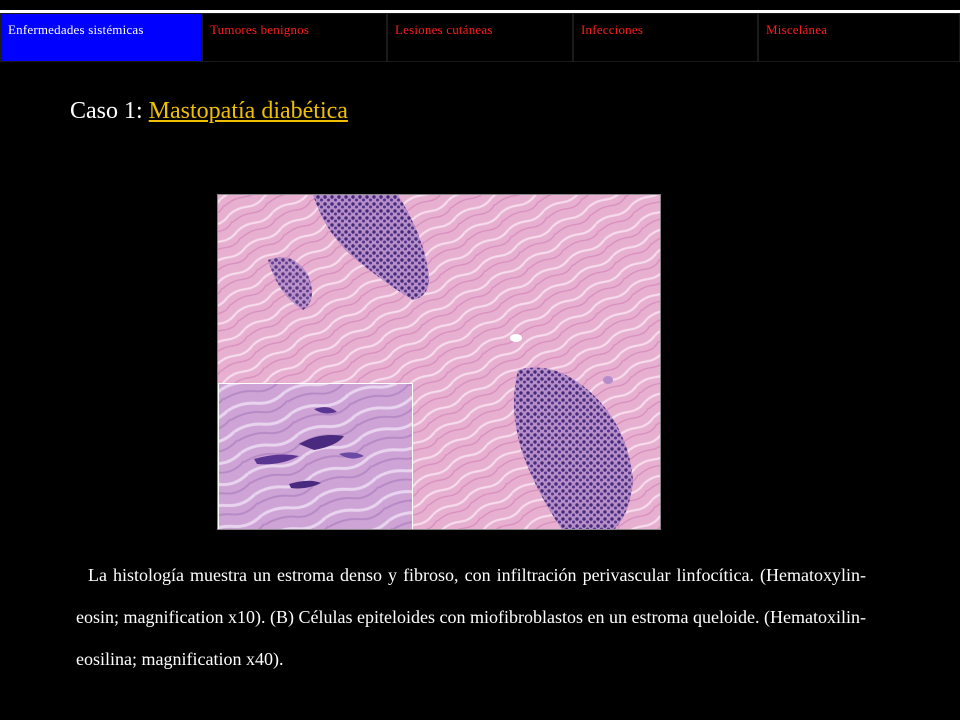 This screenshot has width=960, height=720. I want to click on title-link: Mastopatía diabética, so click(248, 111).